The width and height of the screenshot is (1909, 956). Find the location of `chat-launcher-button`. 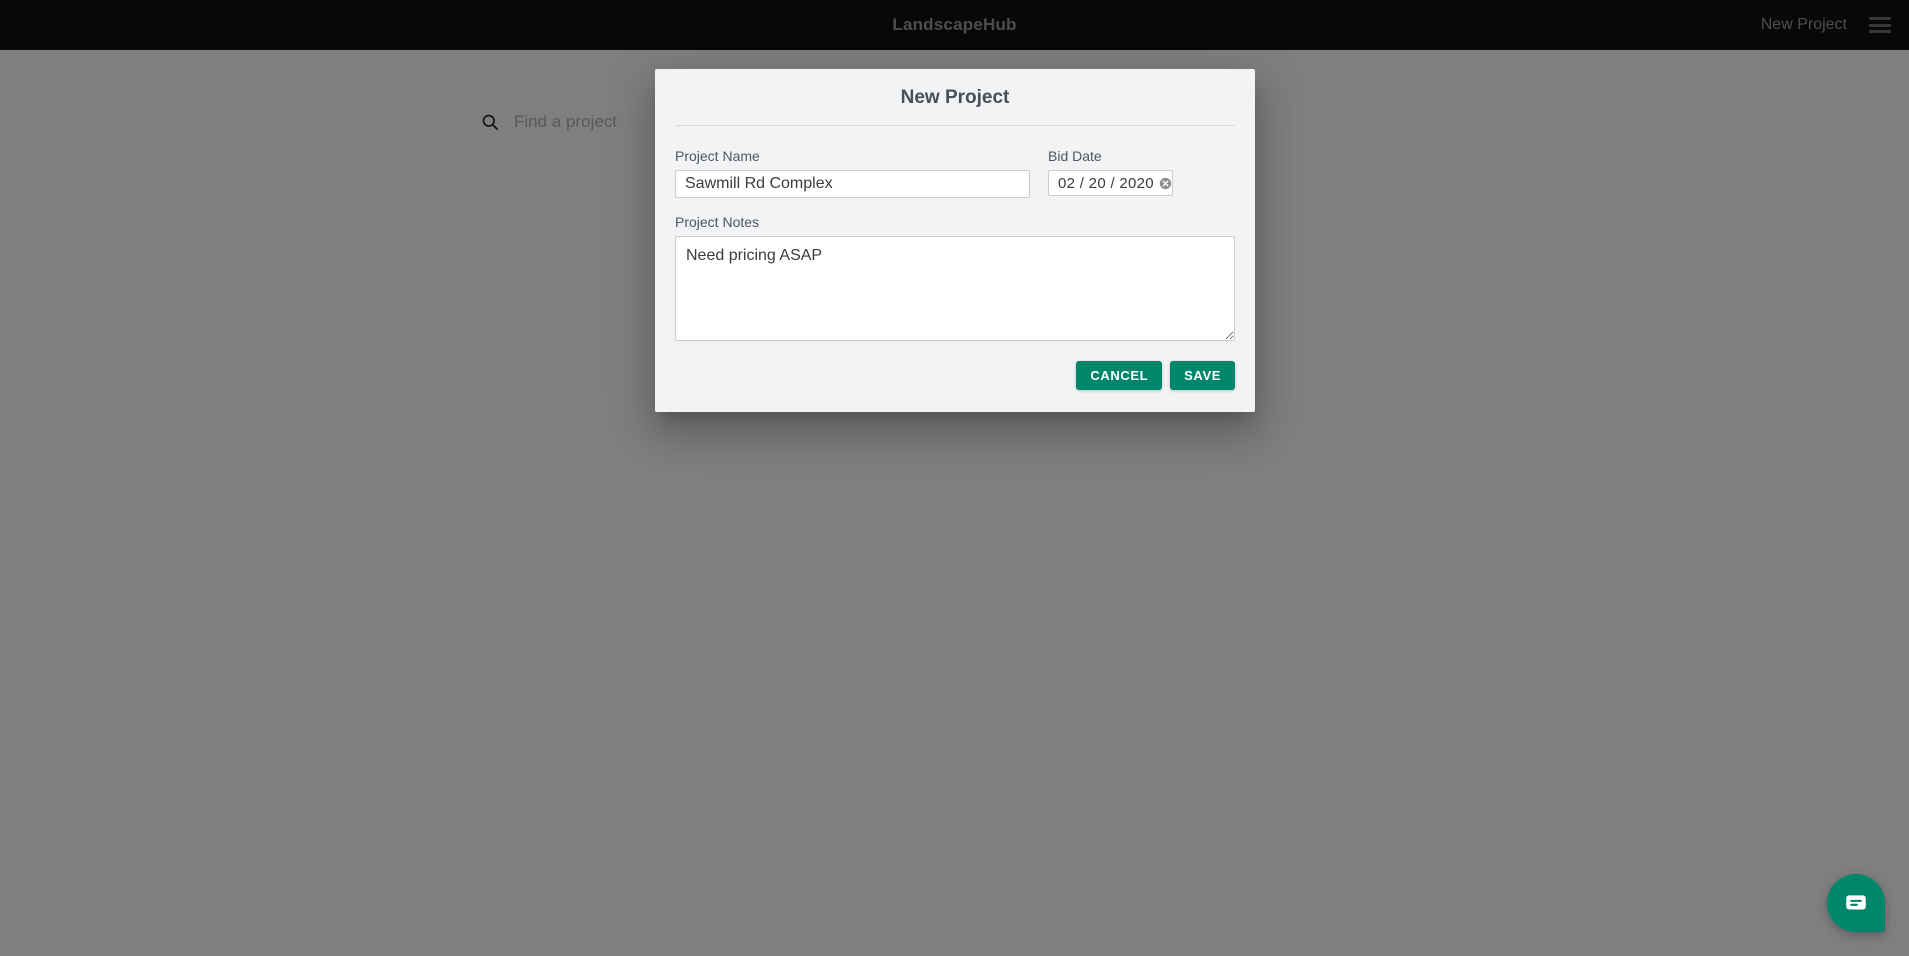

chat-launcher-button is located at coordinates (1856, 903).